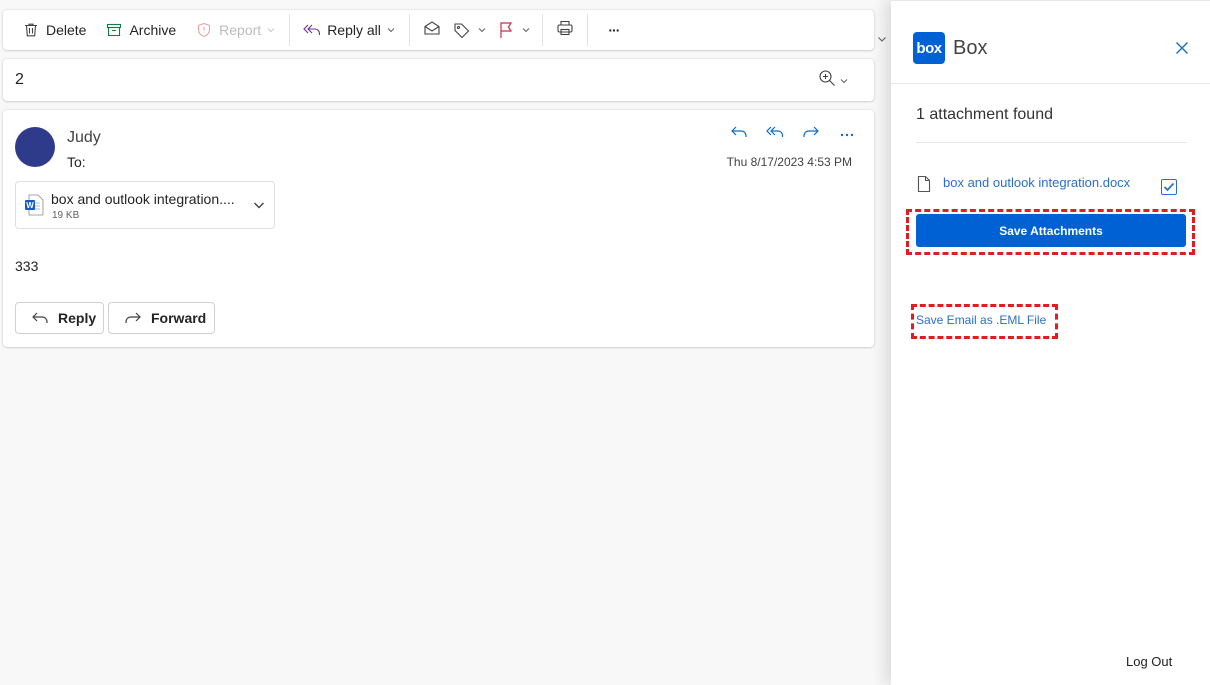 The width and height of the screenshot is (1210, 685). Describe the element at coordinates (438, 80) in the screenshot. I see `subject-bar: 2` at that location.